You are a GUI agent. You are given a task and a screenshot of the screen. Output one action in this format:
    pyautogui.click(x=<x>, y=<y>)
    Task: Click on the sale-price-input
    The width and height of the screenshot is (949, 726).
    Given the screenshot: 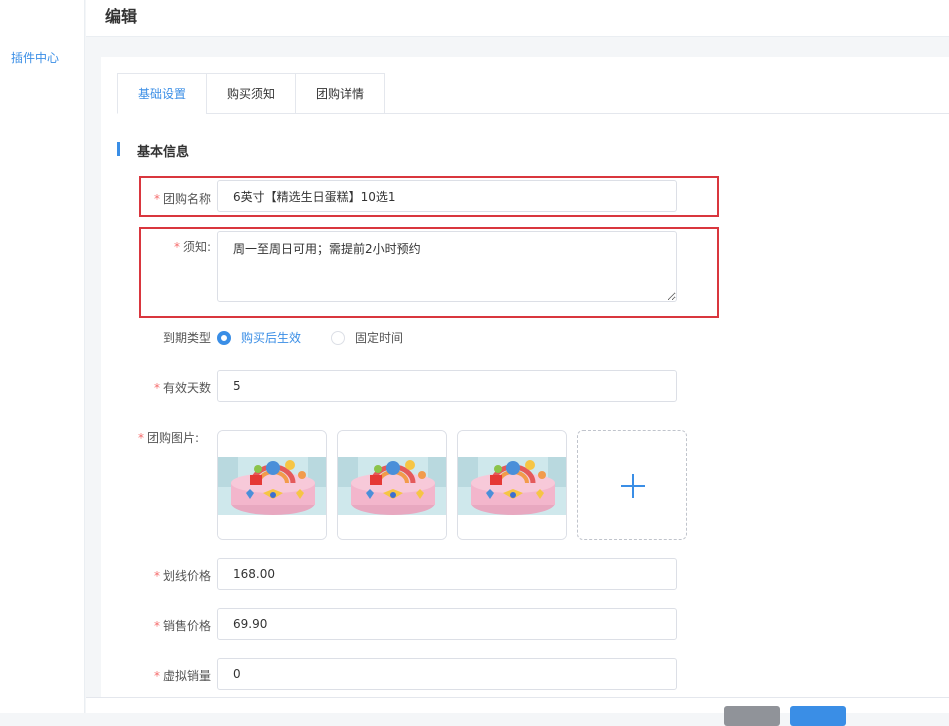 What is the action you would take?
    pyautogui.click(x=447, y=624)
    